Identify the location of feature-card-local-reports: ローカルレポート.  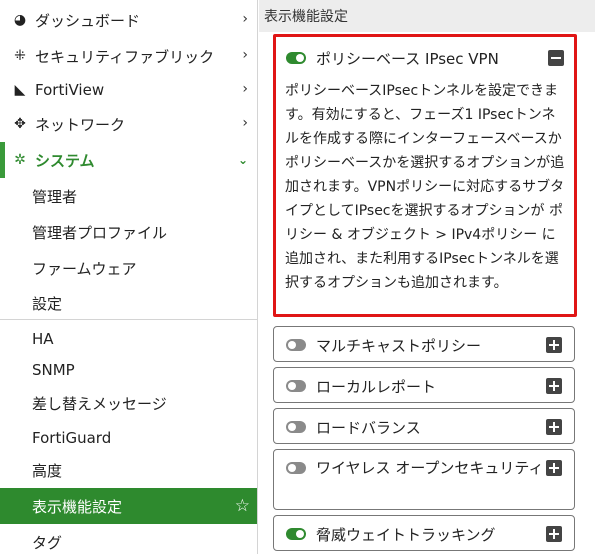
(424, 385).